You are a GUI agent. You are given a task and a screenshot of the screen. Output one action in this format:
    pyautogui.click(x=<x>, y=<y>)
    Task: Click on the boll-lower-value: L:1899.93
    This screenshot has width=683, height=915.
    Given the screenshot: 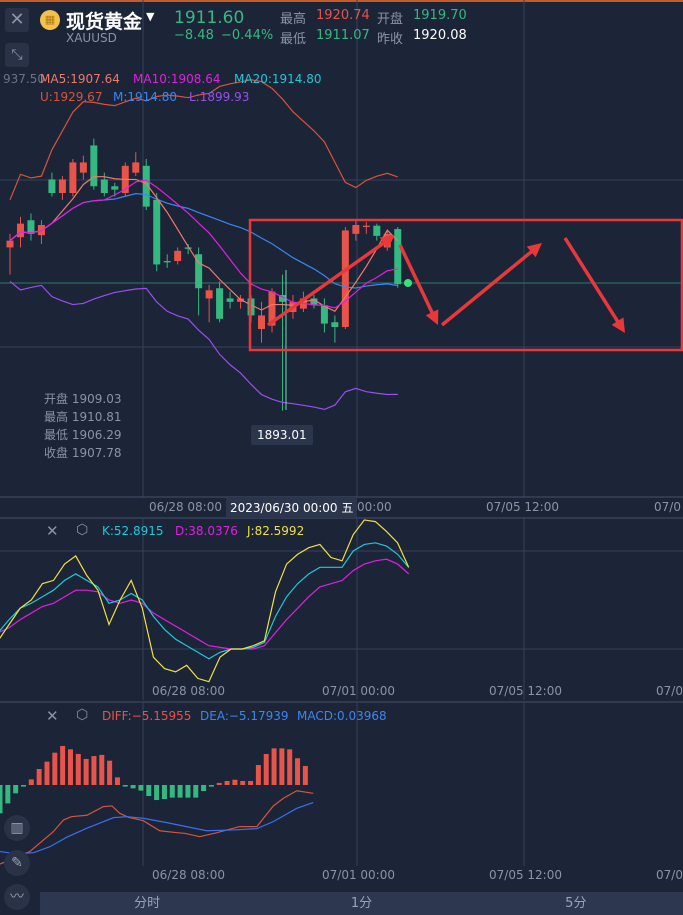 What is the action you would take?
    pyautogui.click(x=219, y=97)
    